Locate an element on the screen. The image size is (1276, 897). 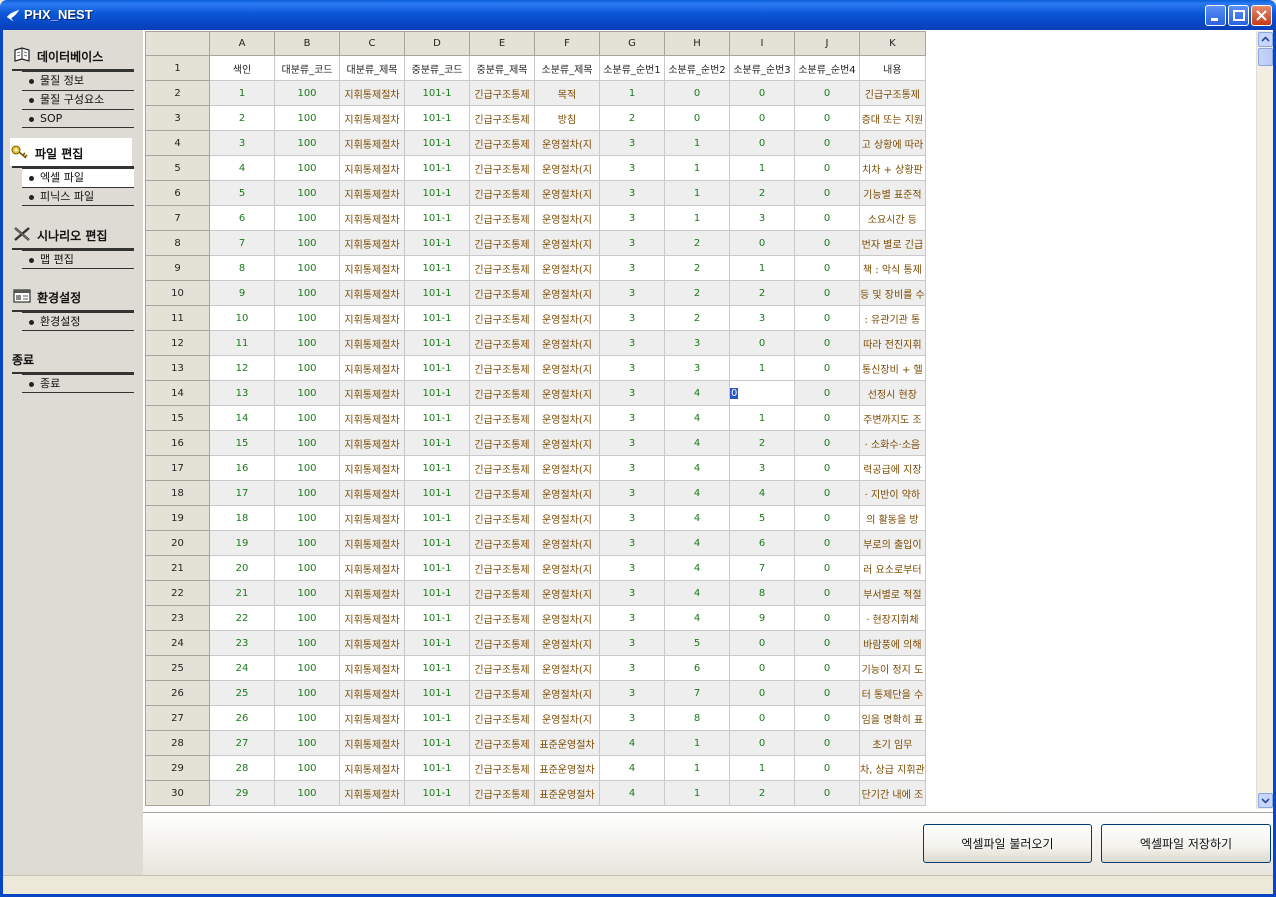
row-header: 30 is located at coordinates (177, 793).